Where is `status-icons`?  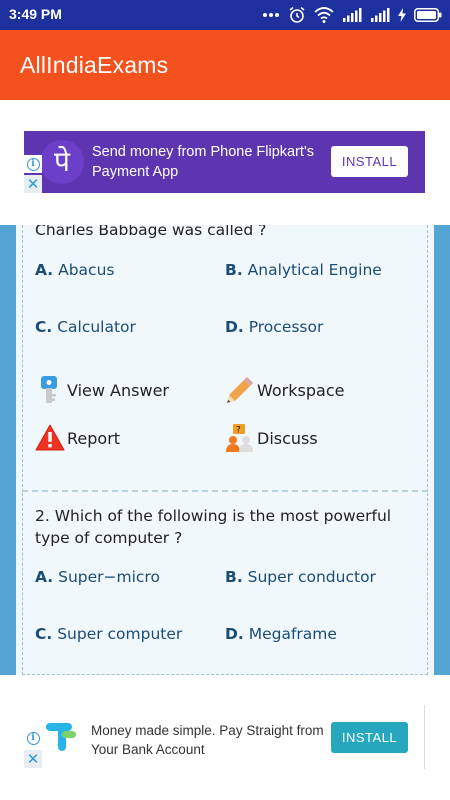 status-icons is located at coordinates (352, 15).